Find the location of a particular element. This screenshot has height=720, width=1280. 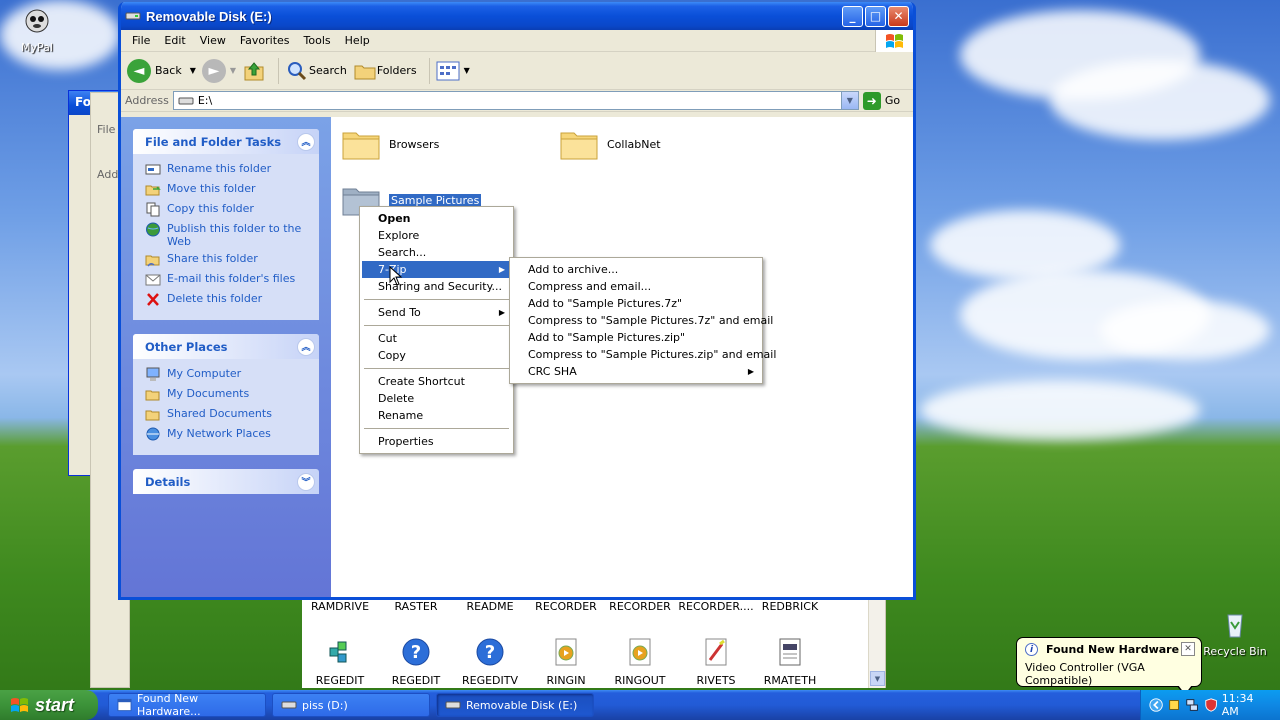

recycle-bin-icon is located at coordinates (1235, 626).